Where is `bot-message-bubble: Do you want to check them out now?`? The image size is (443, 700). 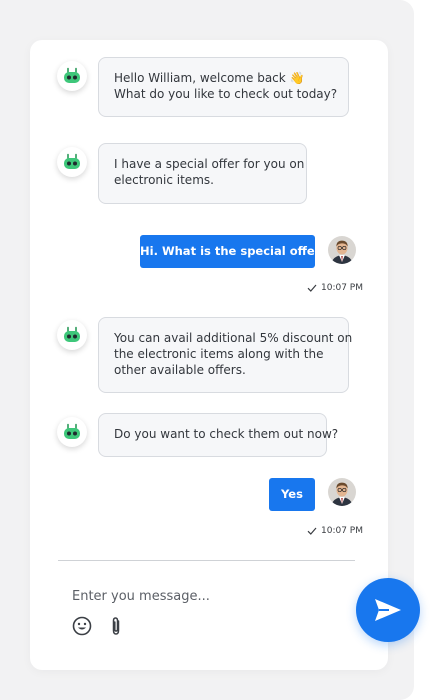 bot-message-bubble: Do you want to check them out now? is located at coordinates (218, 435).